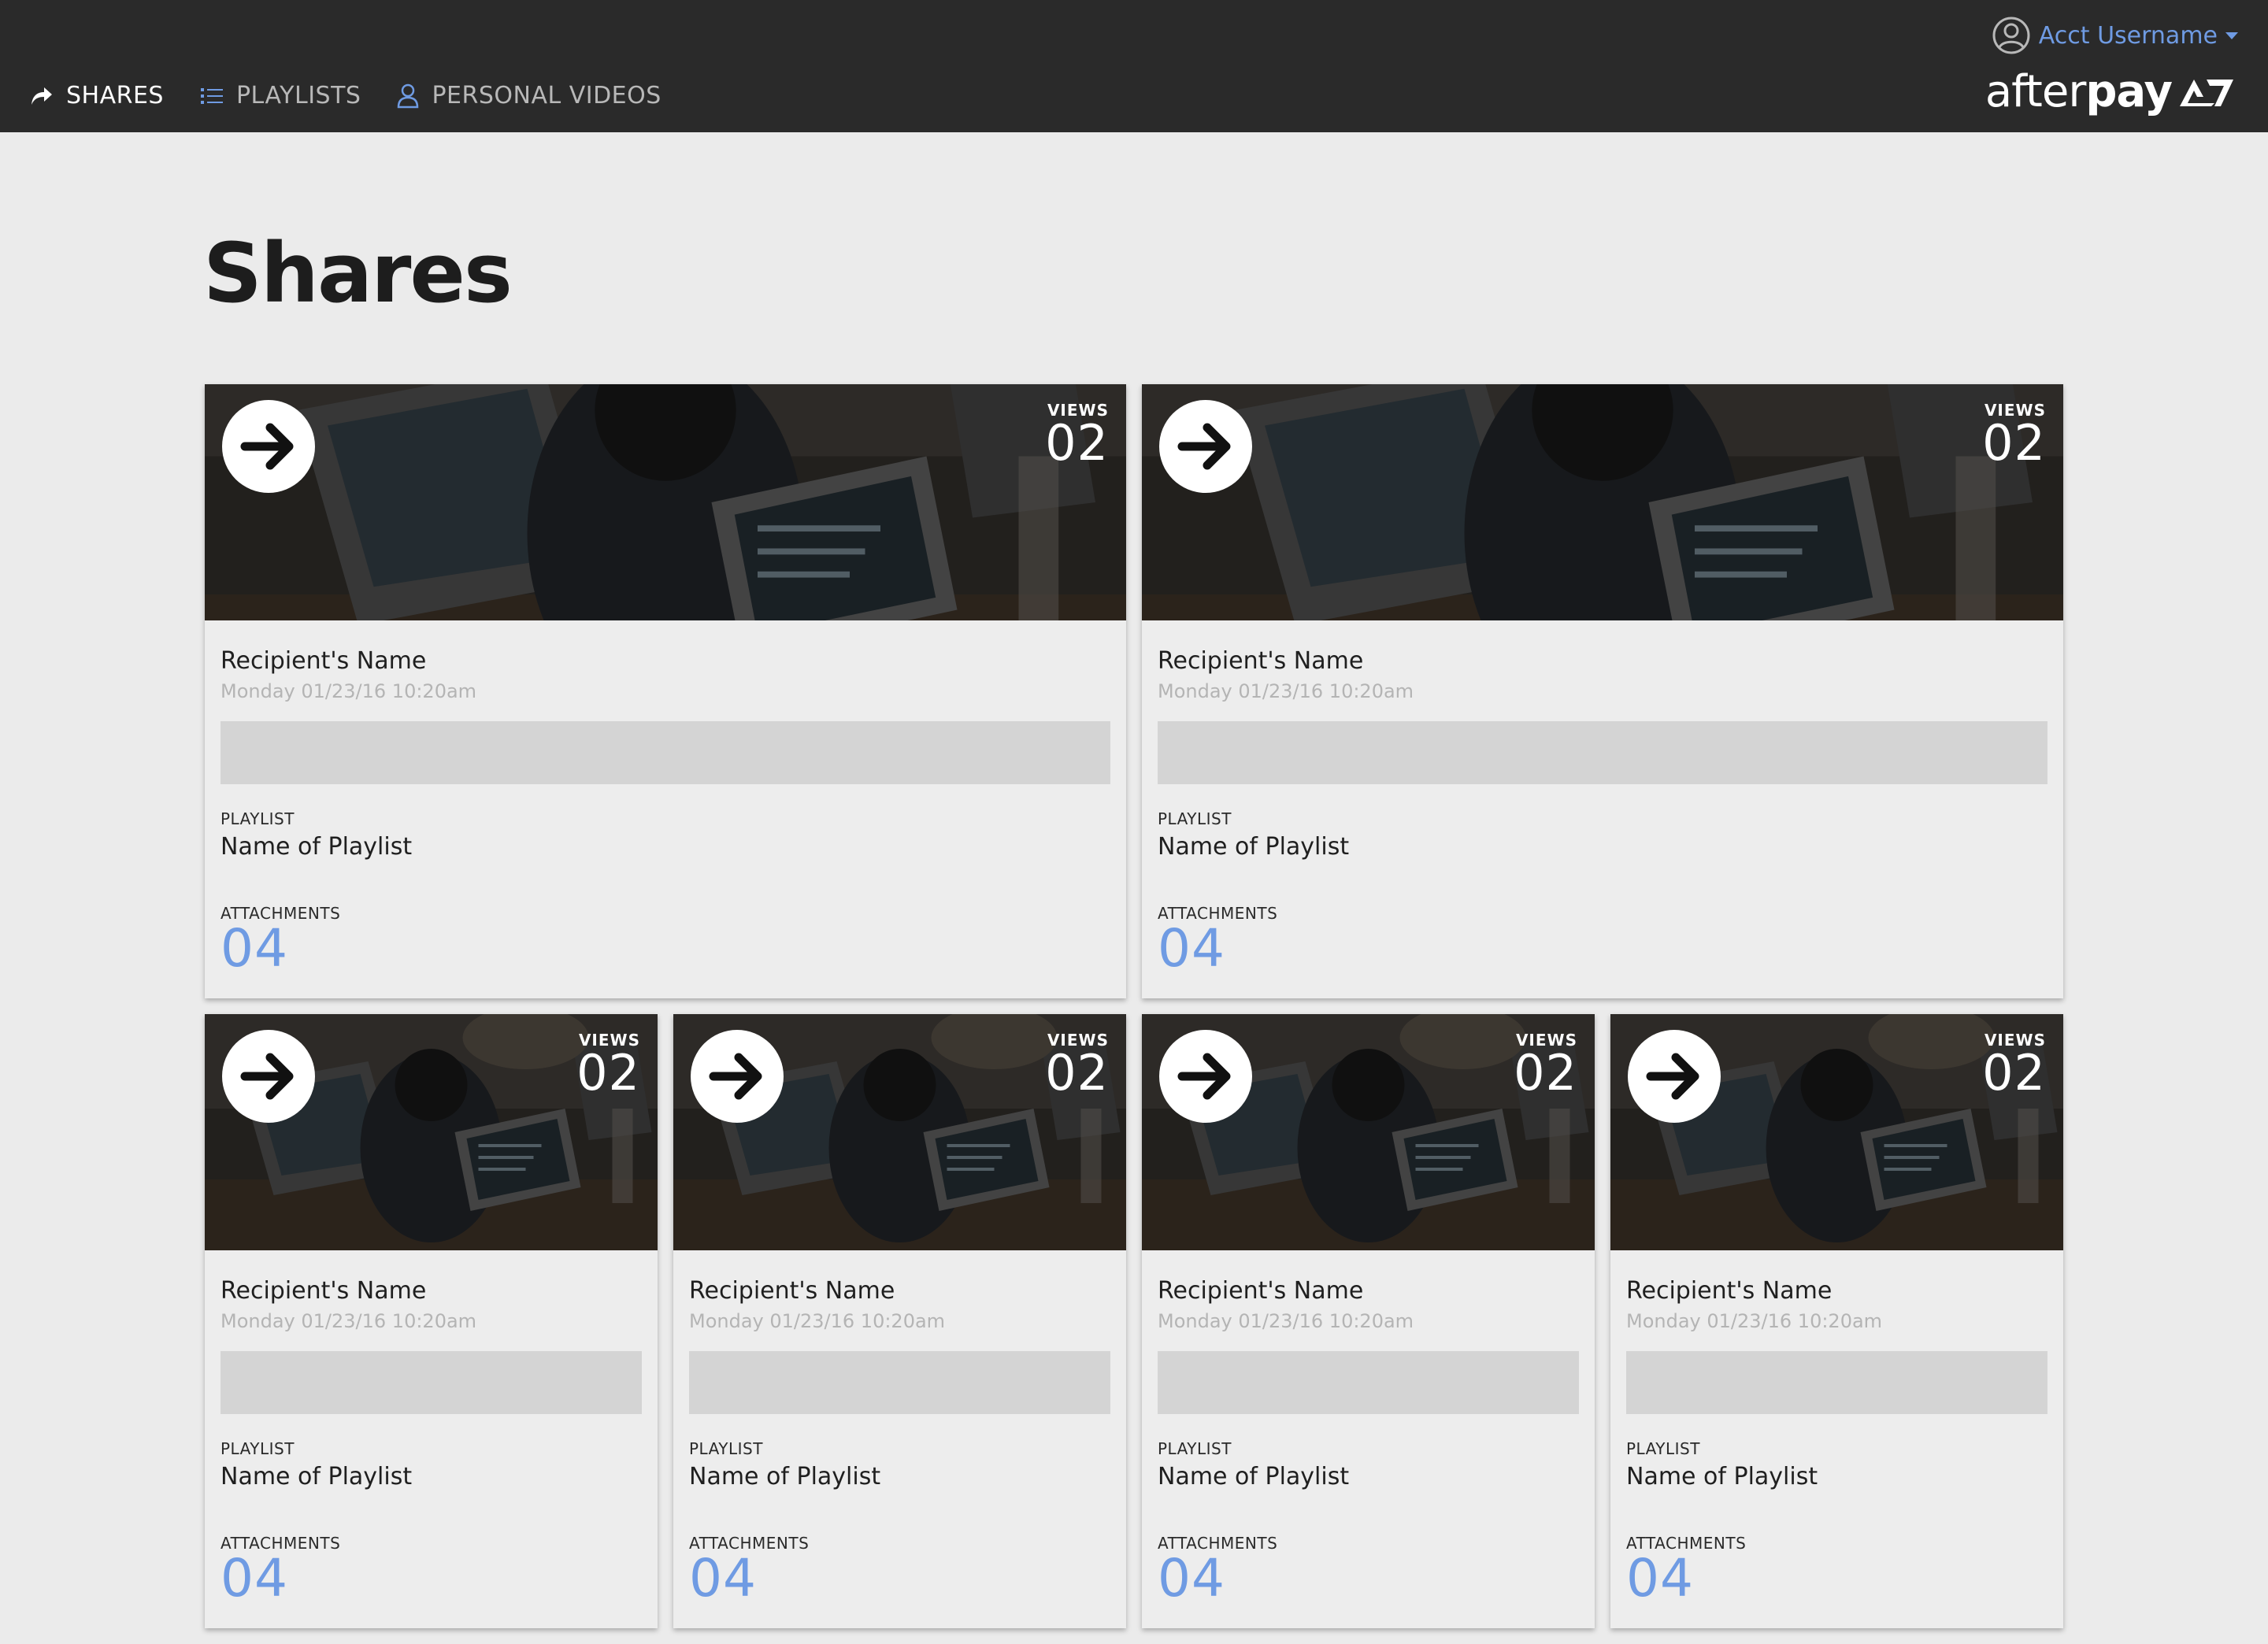 The width and height of the screenshot is (2268, 1644). What do you see at coordinates (364, 95) in the screenshot?
I see `main-nav: SHARES PLAYLISTS PERSONAL VIDEOS` at bounding box center [364, 95].